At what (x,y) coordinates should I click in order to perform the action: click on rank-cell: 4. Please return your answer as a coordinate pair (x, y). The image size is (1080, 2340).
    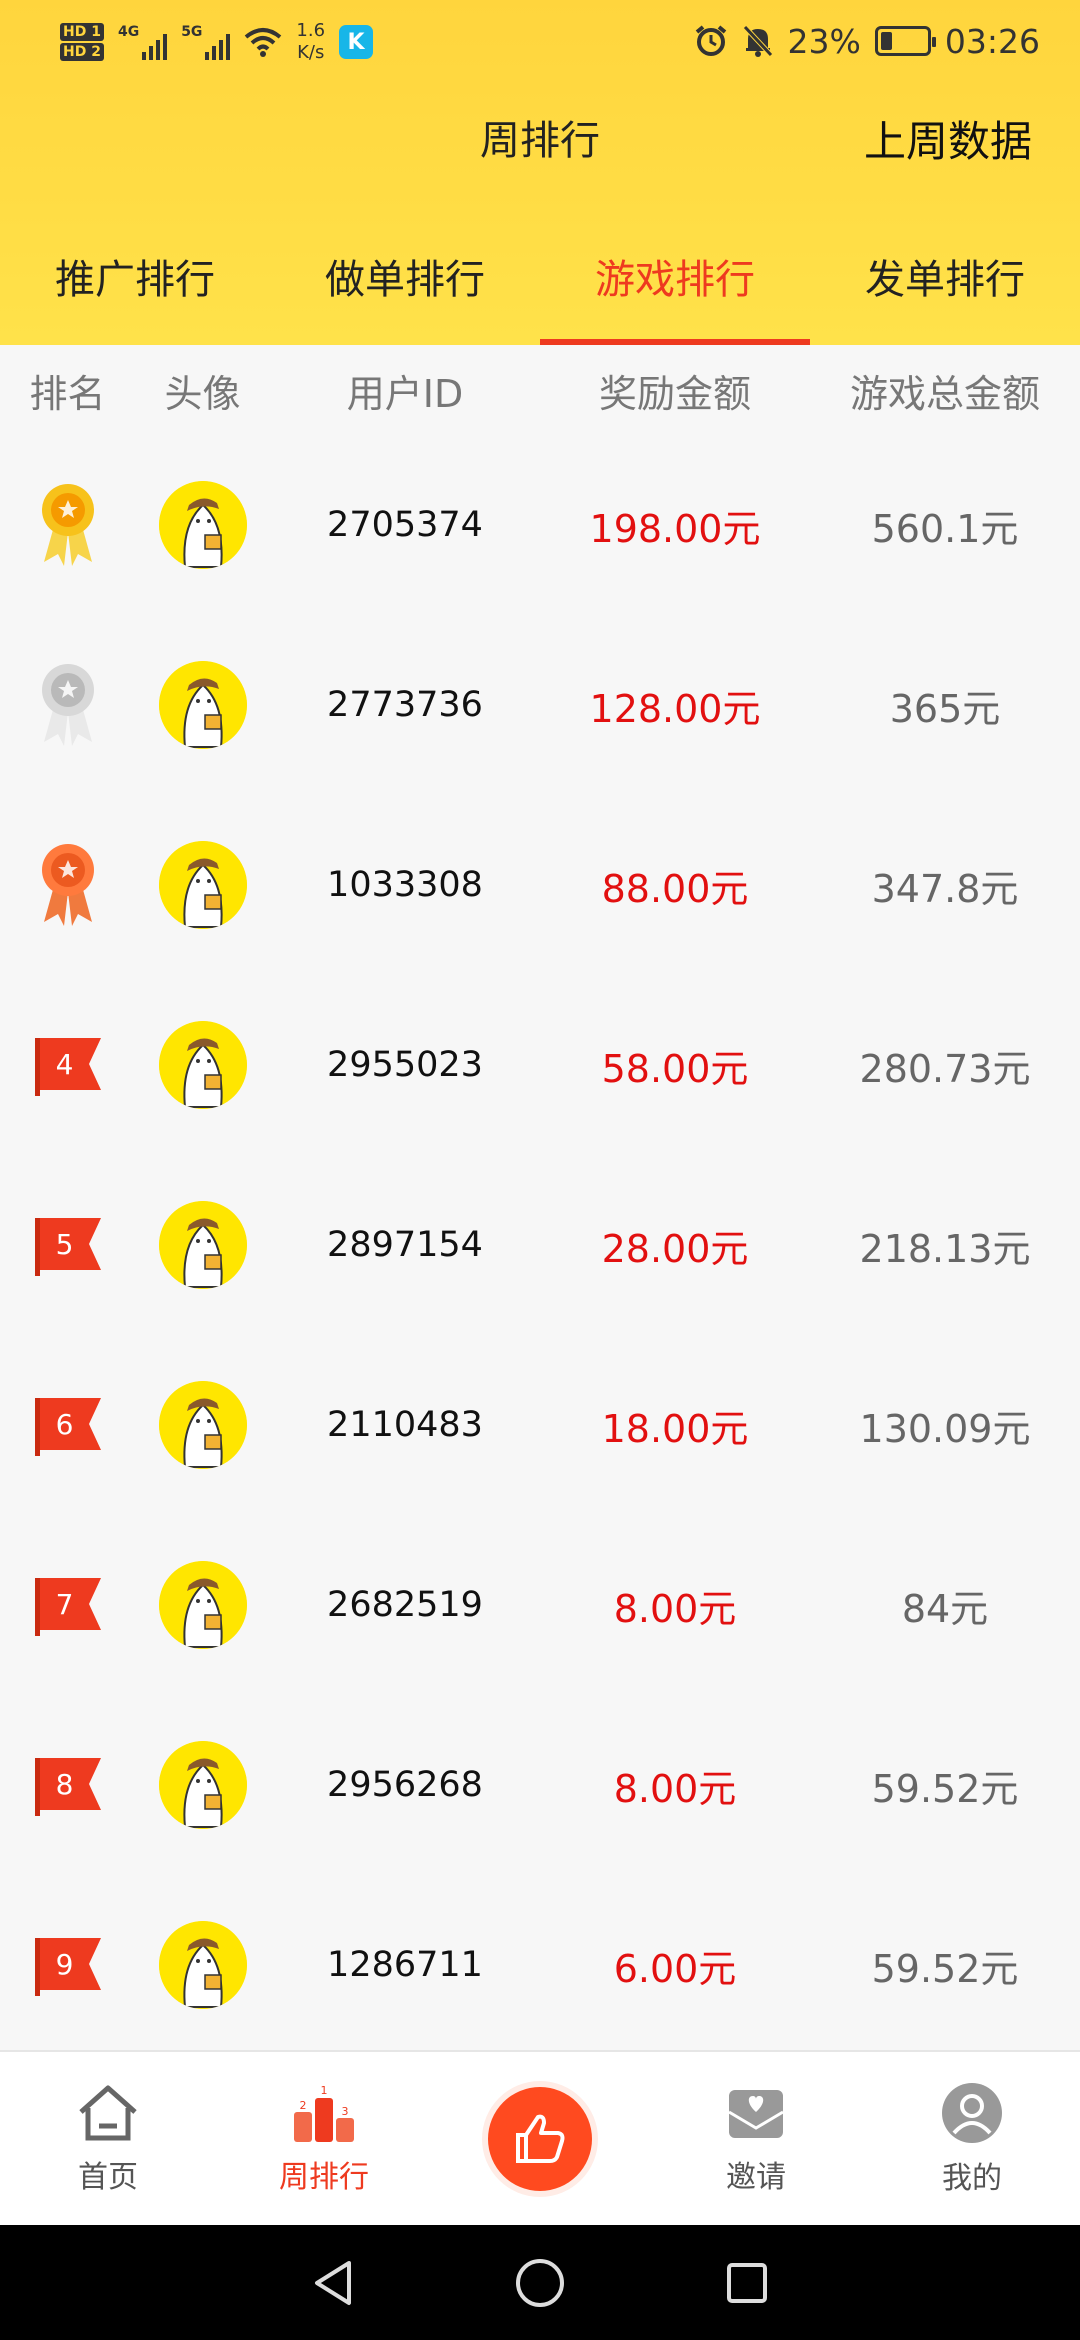
    Looking at the image, I should click on (67, 1065).